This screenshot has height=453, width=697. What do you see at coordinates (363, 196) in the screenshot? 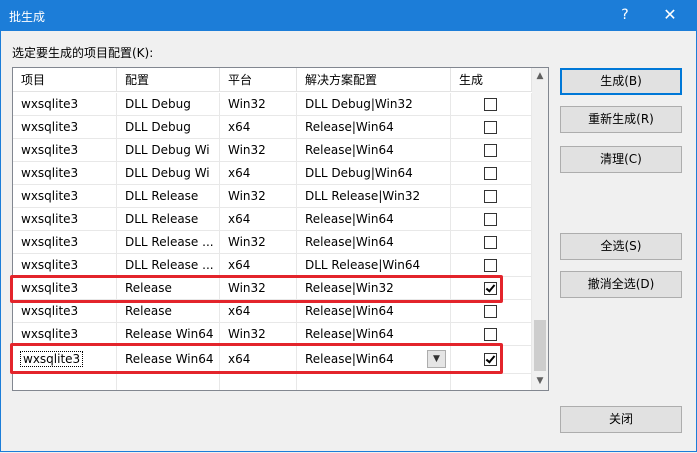
I see `solution-config-cell-text: DLL Release|Win32` at bounding box center [363, 196].